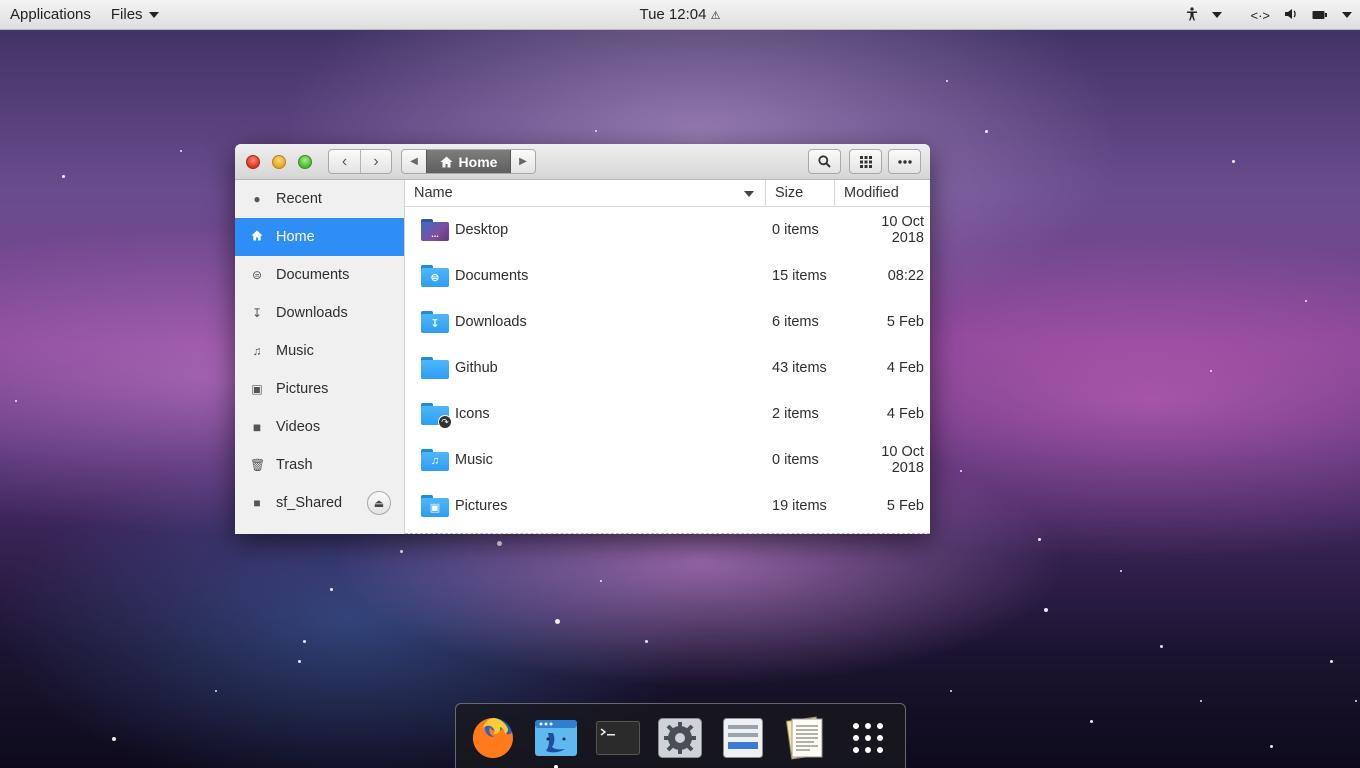 This screenshot has width=1360, height=768. I want to click on header-bar: ‹ › ◀ Home ▶, so click(582, 162).